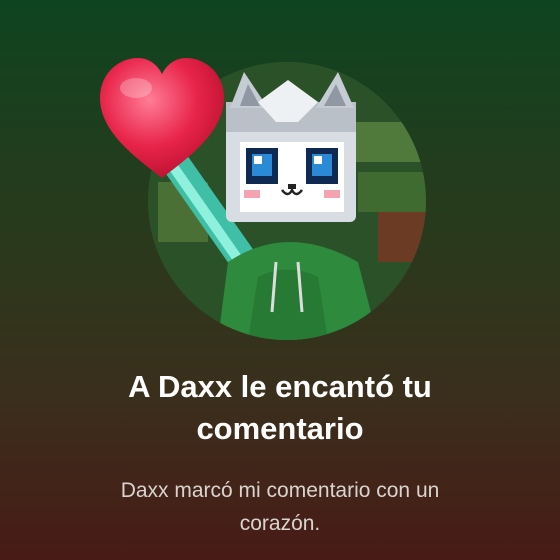 The image size is (560, 560). Describe the element at coordinates (280, 407) in the screenshot. I see `notification-title: A Daxx le encantó tu comentario` at that location.